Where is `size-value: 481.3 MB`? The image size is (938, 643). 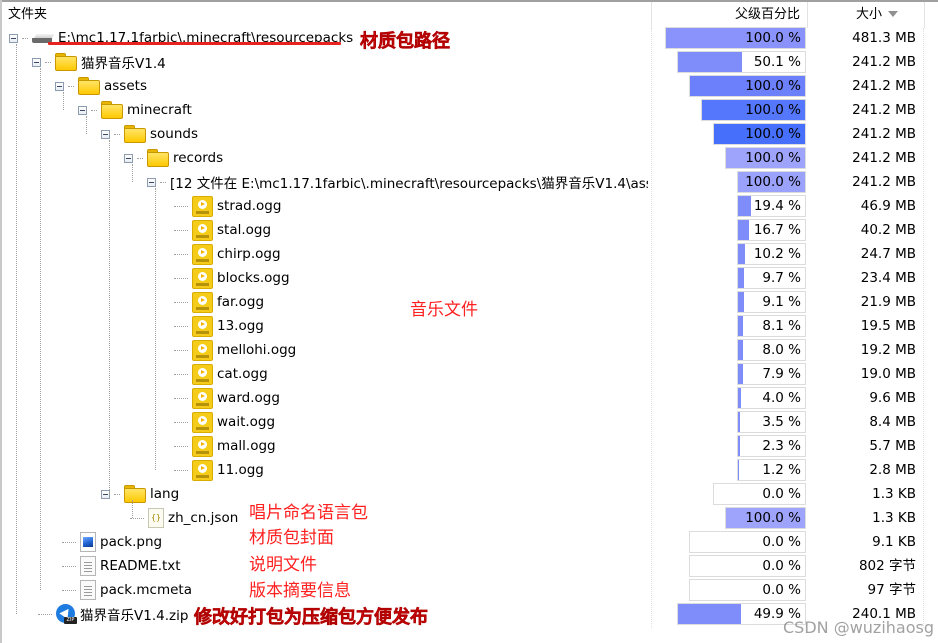 size-value: 481.3 MB is located at coordinates (884, 38).